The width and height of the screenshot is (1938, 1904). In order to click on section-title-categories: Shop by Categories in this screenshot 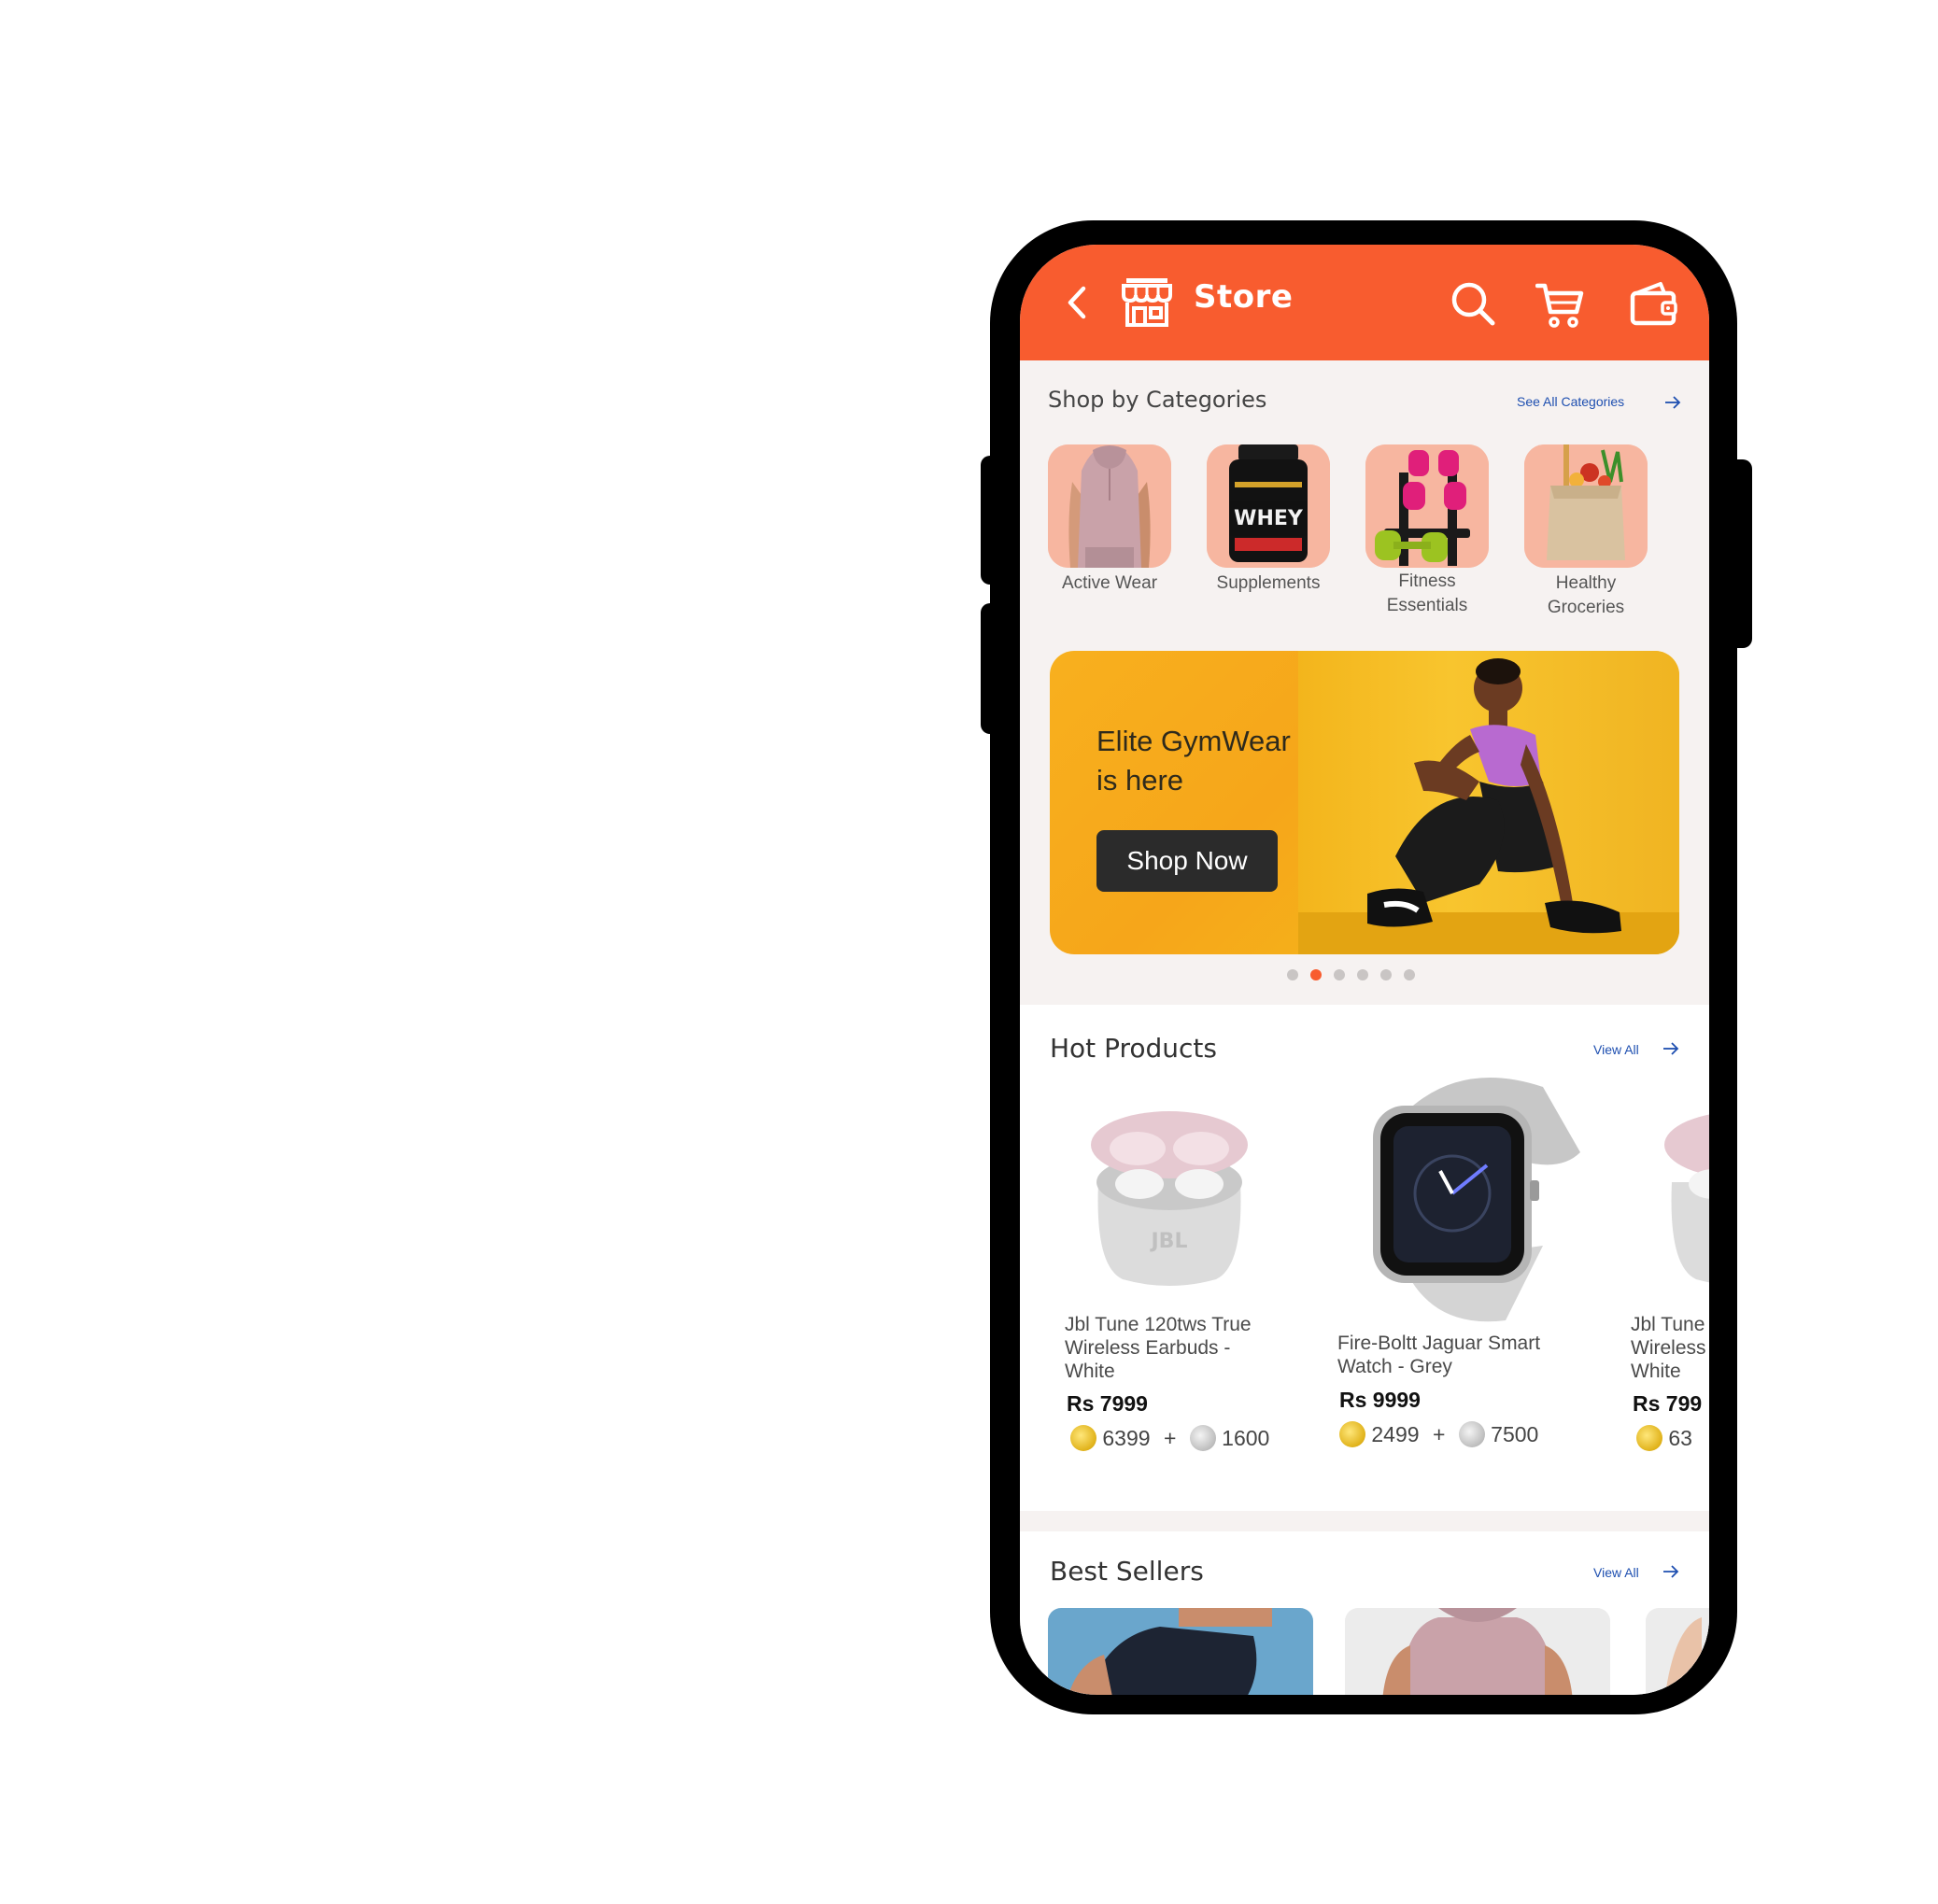, I will do `click(1157, 400)`.